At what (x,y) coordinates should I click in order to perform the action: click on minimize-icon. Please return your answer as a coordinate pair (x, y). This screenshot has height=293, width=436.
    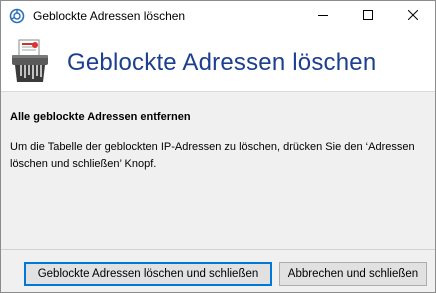
    Looking at the image, I should click on (322, 16).